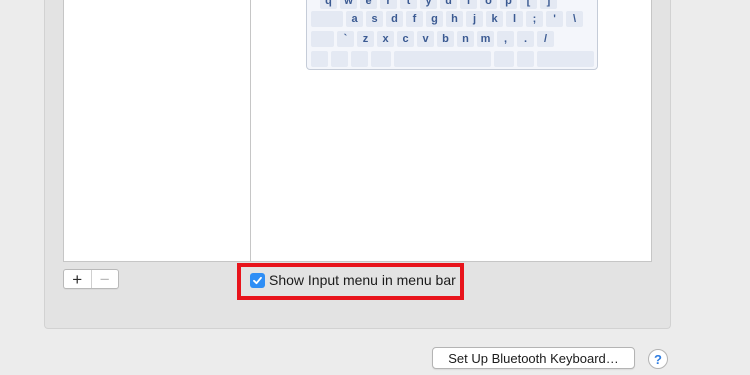 This screenshot has width=750, height=375. I want to click on key: y, so click(428, 4).